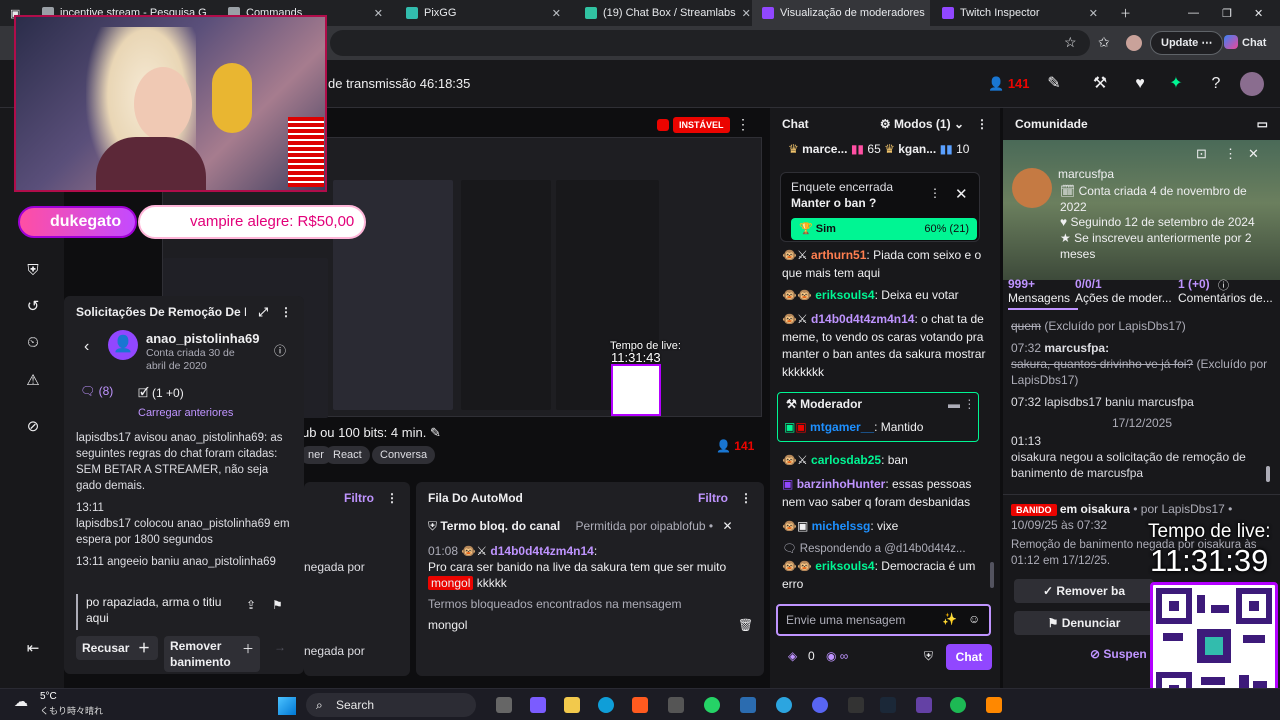 The image size is (1280, 720). Describe the element at coordinates (541, 551) in the screenshot. I see `message-user: d14b0d4t4zm4n14` at that location.